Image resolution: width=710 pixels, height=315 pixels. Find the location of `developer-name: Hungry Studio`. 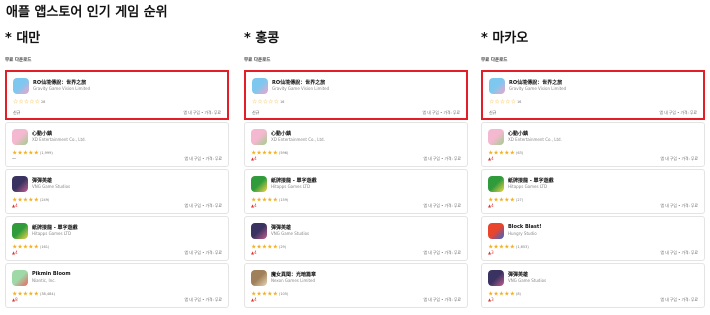

developer-name: Hungry Studio is located at coordinates (522, 233).